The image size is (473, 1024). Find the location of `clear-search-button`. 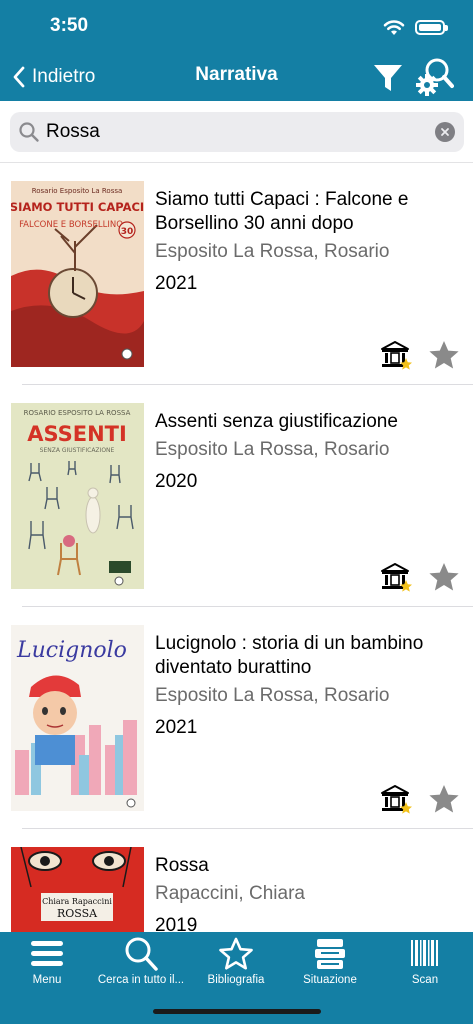

clear-search-button is located at coordinates (445, 132).